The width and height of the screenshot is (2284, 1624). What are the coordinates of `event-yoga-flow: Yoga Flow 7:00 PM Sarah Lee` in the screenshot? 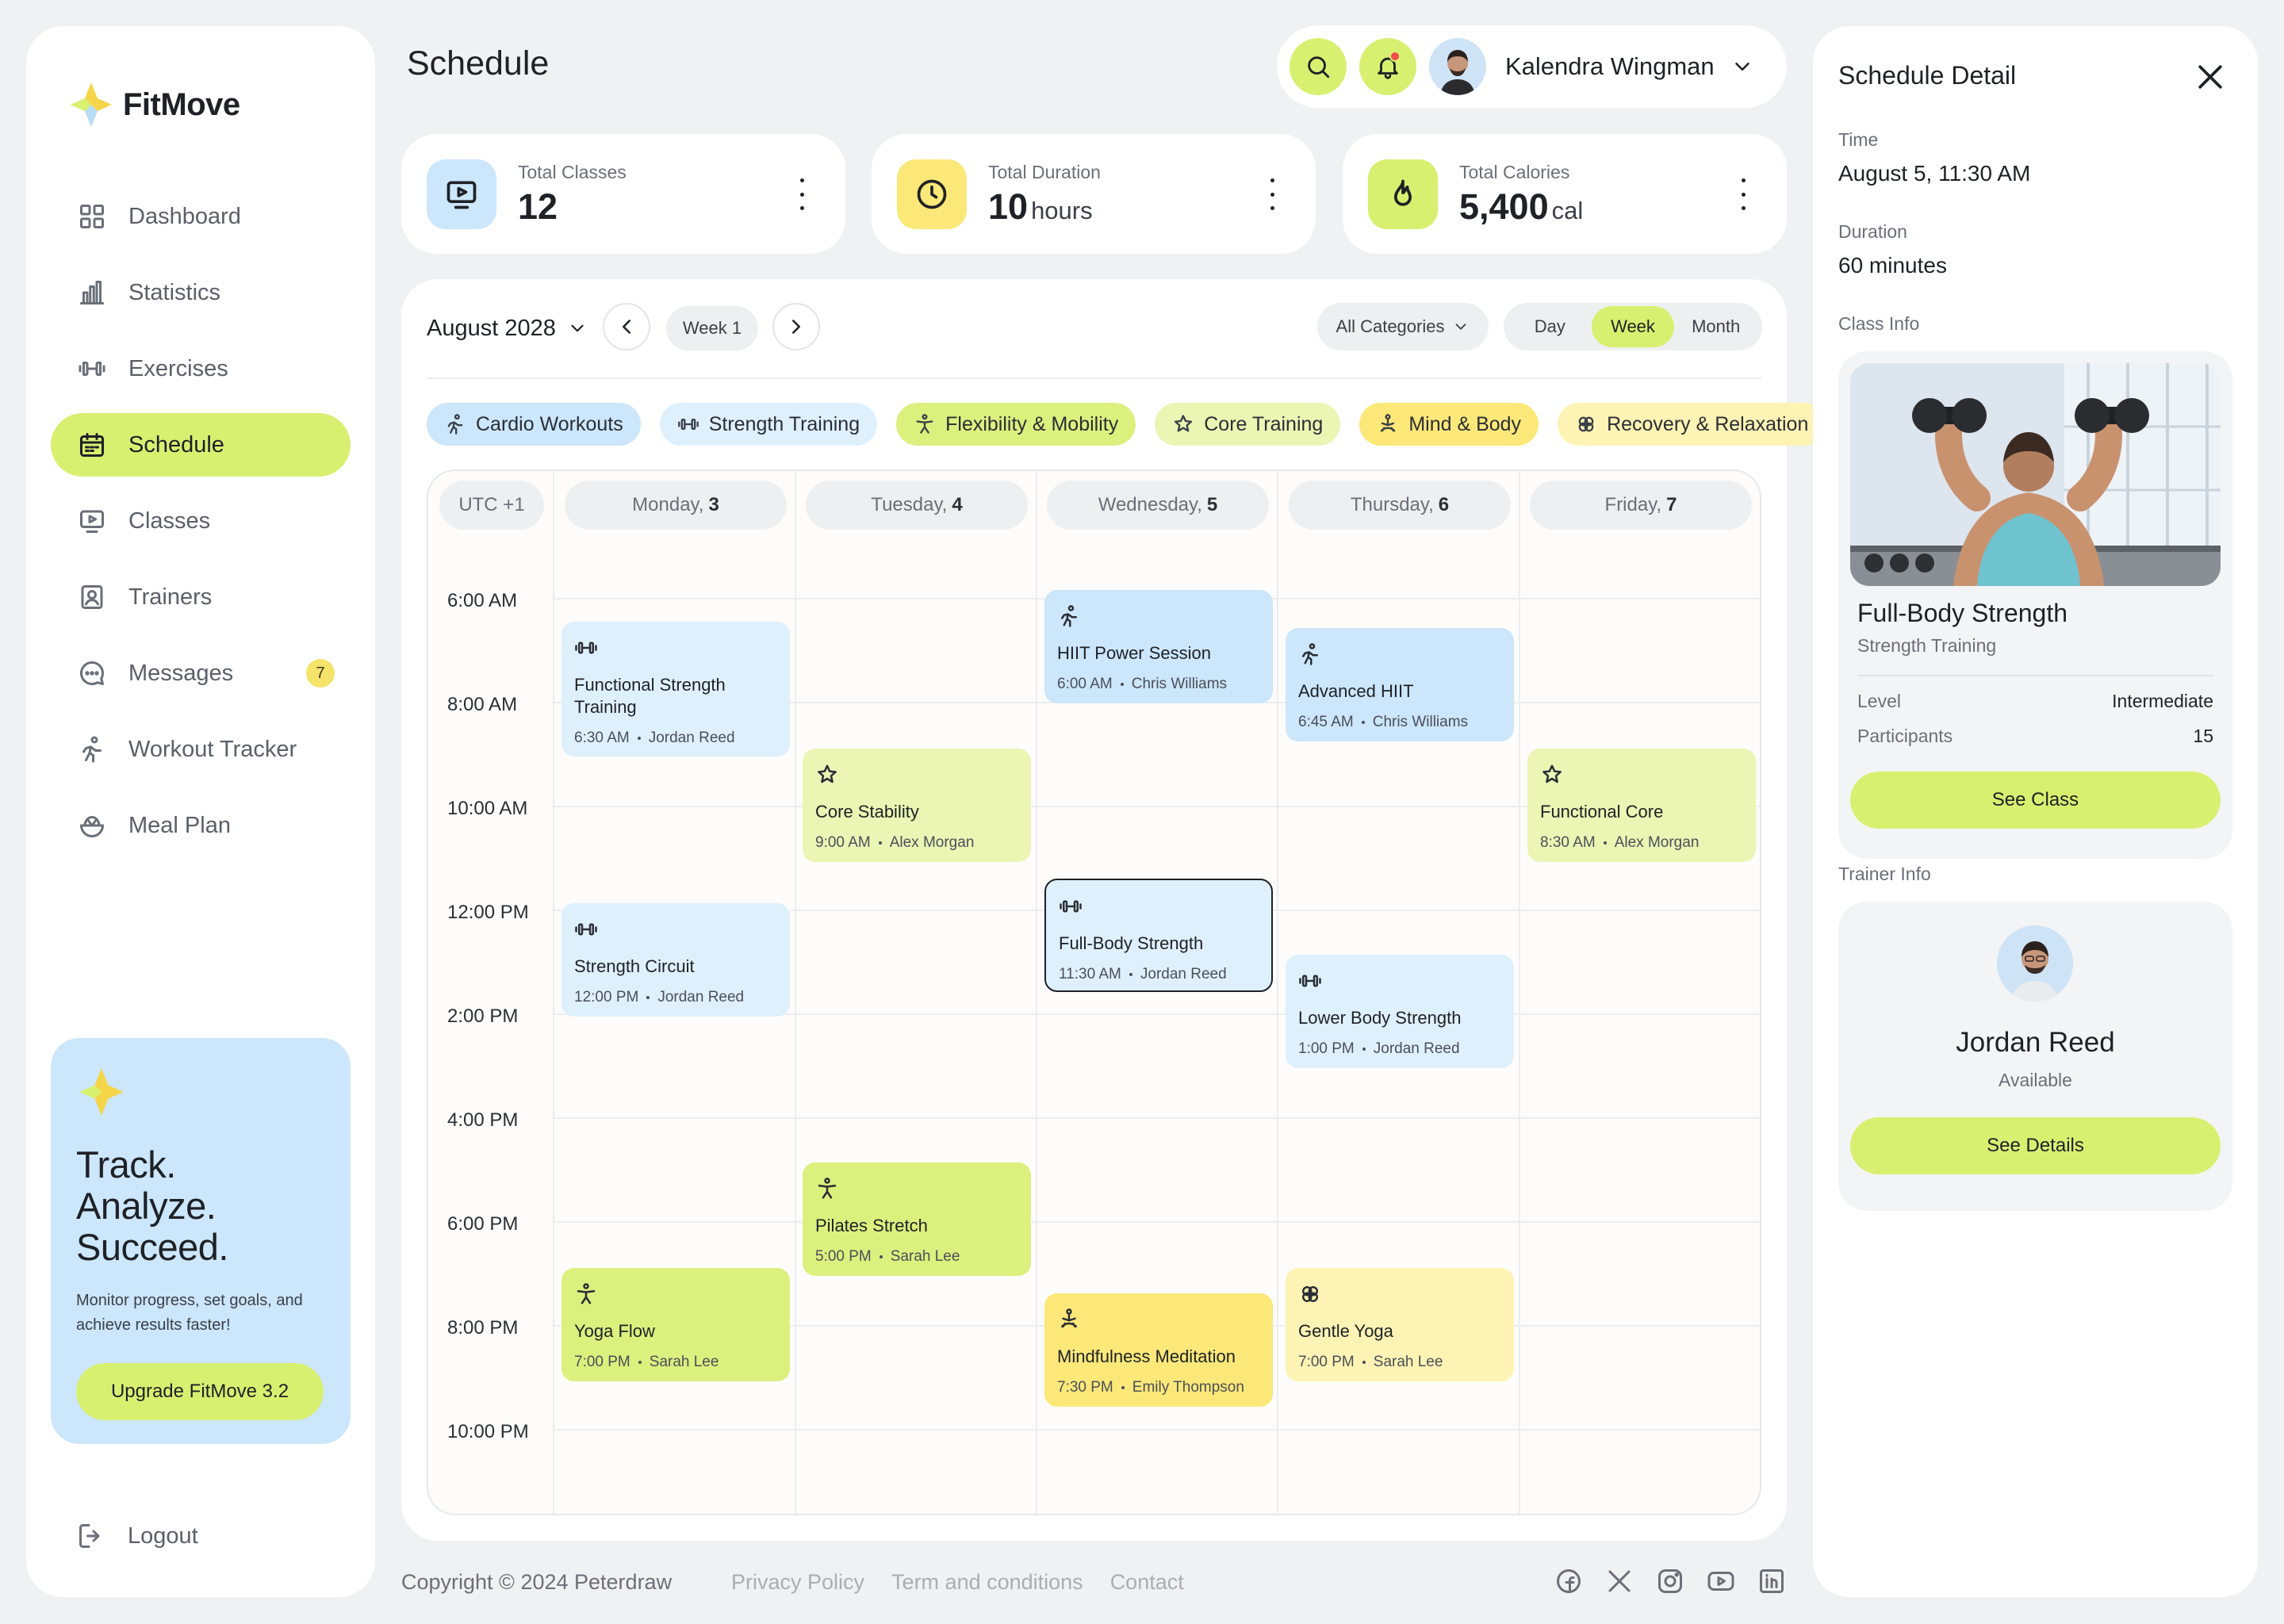 It's located at (675, 1324).